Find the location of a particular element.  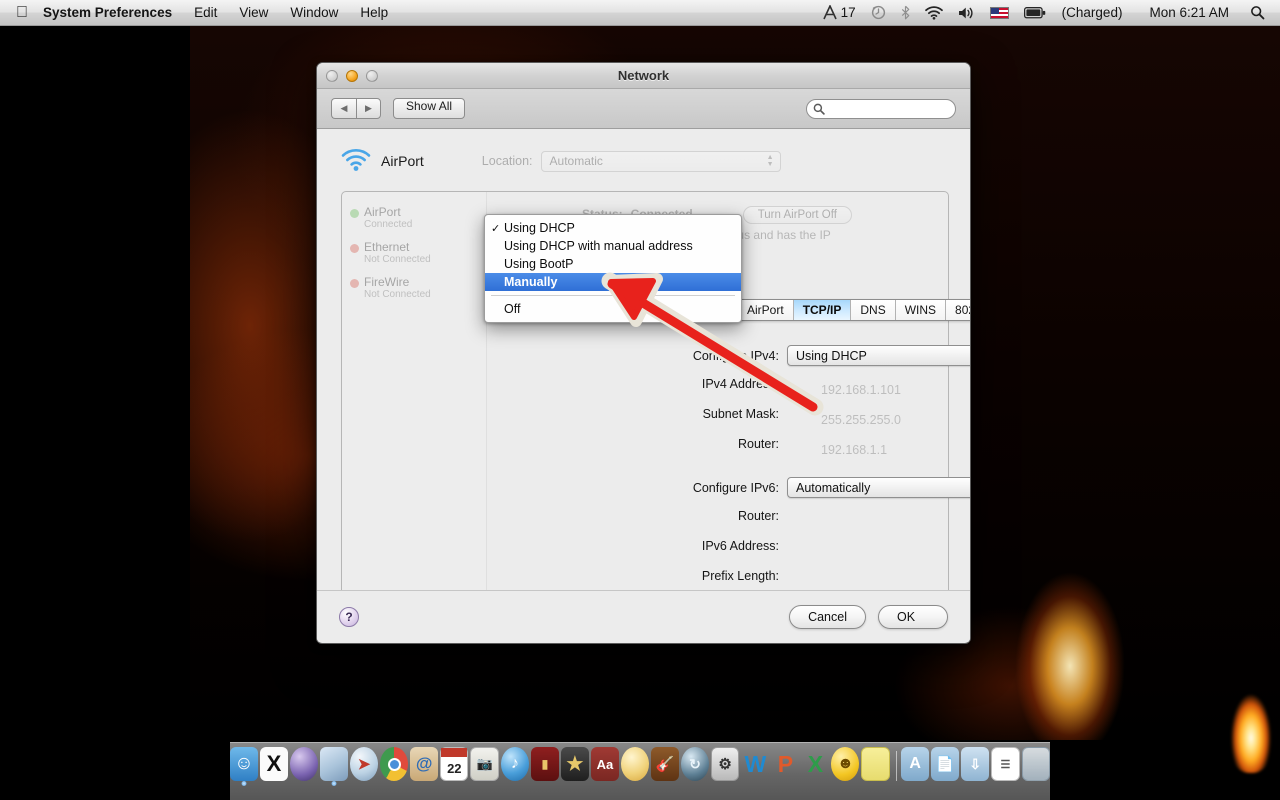

wifi-airport-icon is located at coordinates (934, 12).